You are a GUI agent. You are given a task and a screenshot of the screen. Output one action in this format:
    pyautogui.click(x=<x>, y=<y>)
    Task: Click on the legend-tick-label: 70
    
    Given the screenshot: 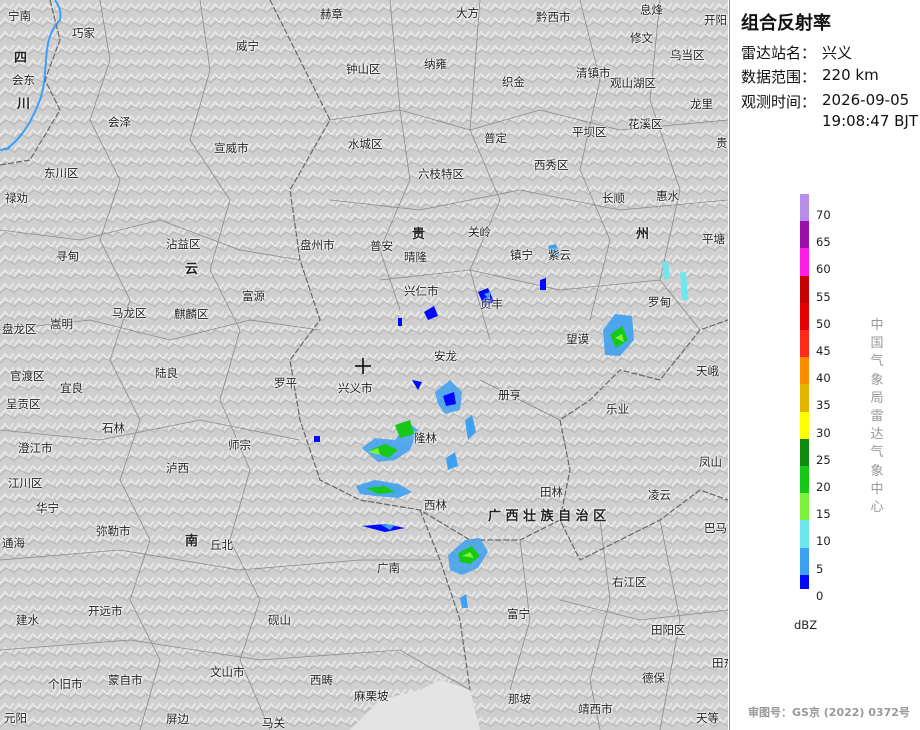 What is the action you would take?
    pyautogui.click(x=823, y=215)
    